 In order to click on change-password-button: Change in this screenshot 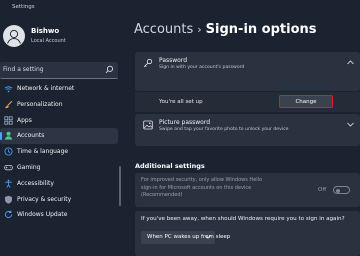, I will do `click(306, 101)`.